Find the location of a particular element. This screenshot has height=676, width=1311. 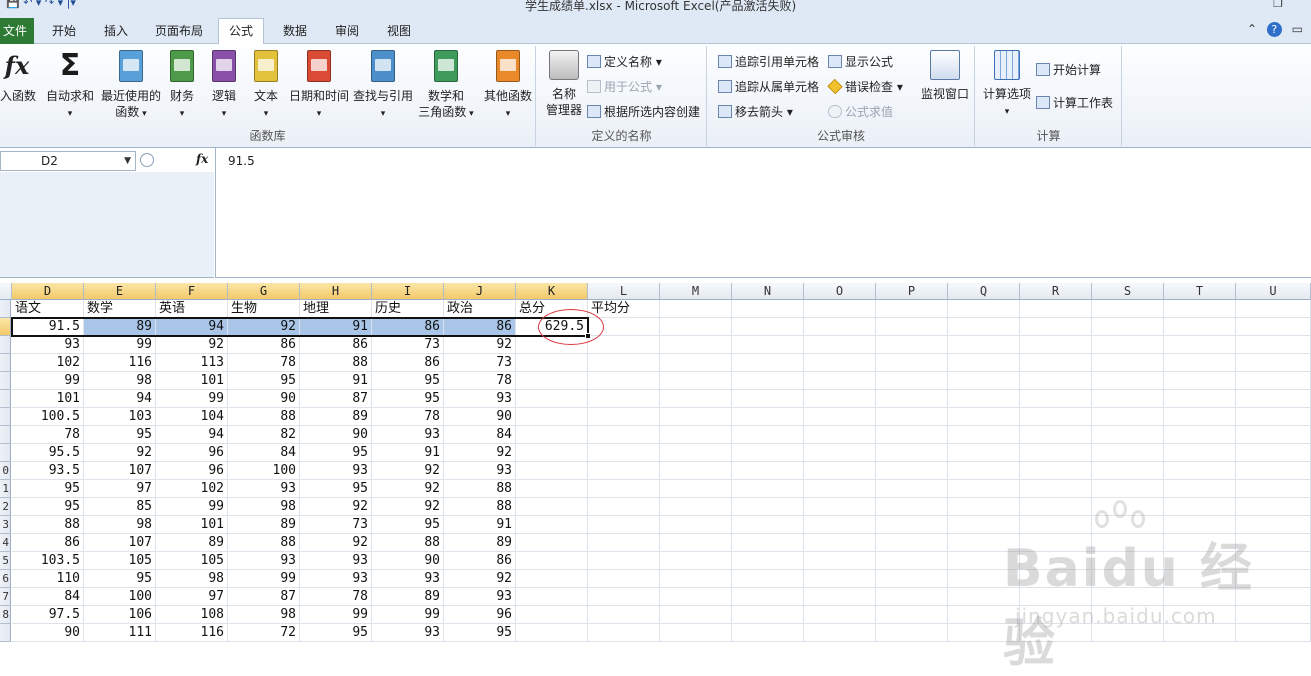

cell-o12 is located at coordinates (840, 507).